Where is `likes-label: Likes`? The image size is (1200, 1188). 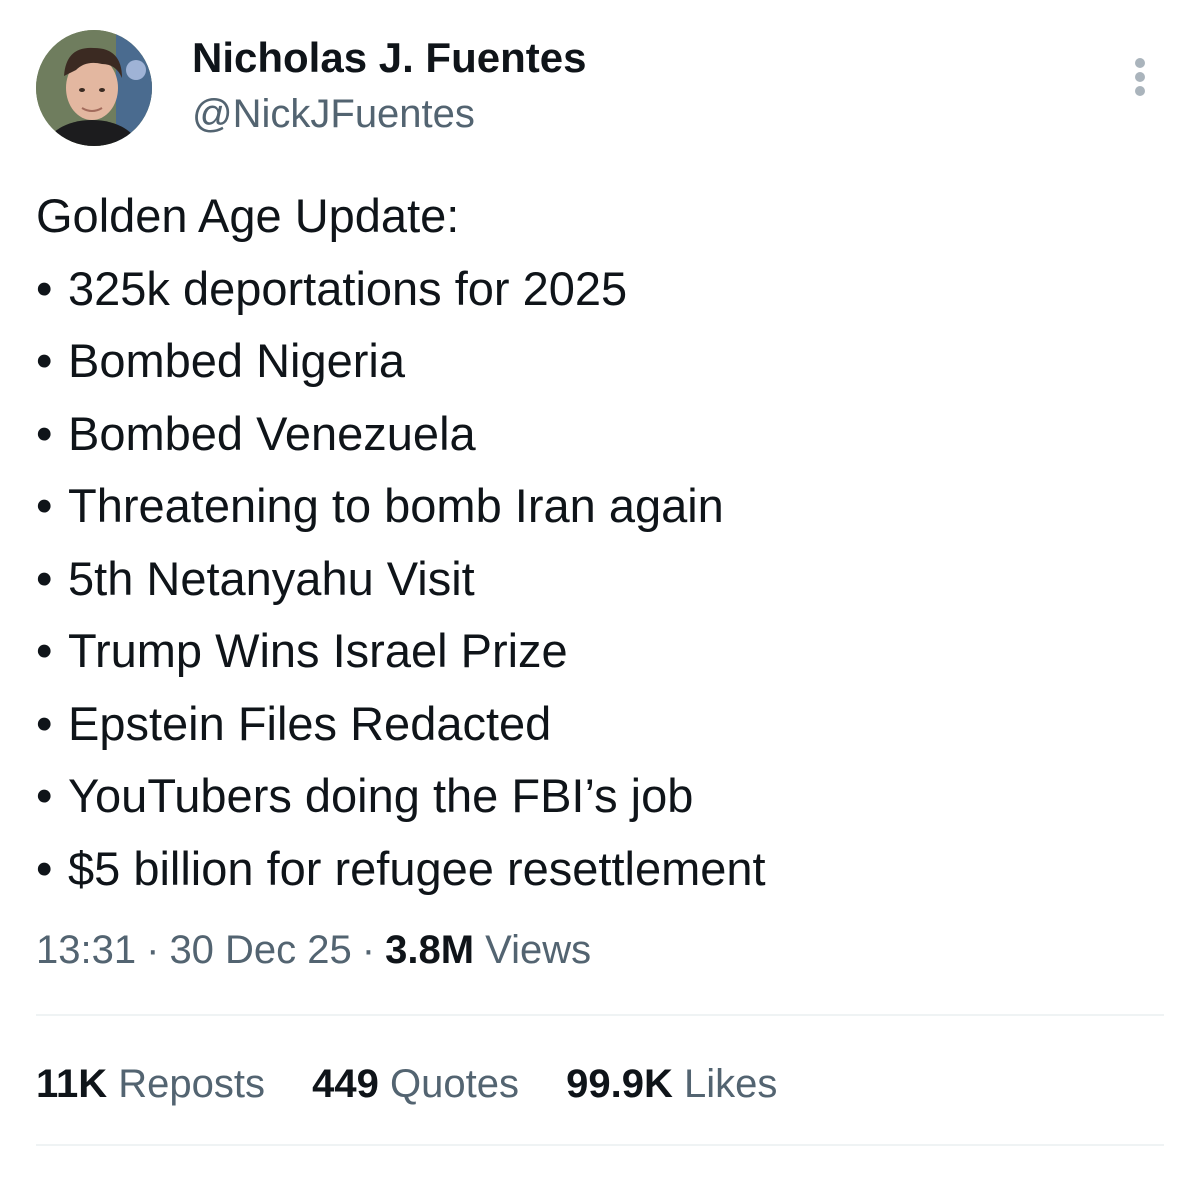 likes-label: Likes is located at coordinates (731, 1084).